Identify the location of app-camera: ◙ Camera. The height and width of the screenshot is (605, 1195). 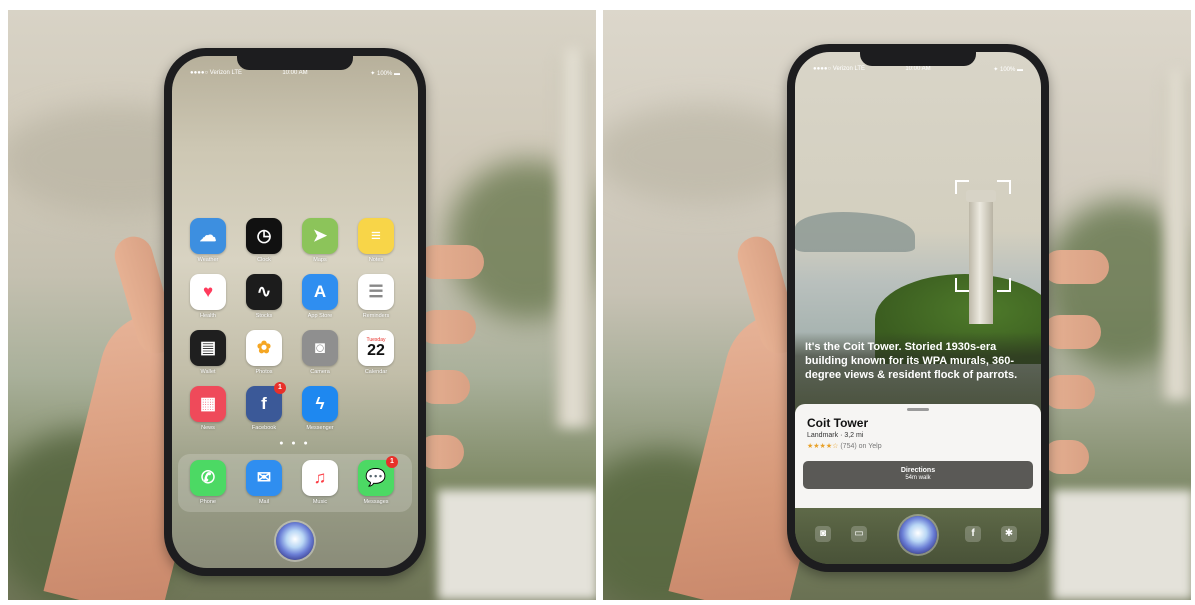
(320, 352).